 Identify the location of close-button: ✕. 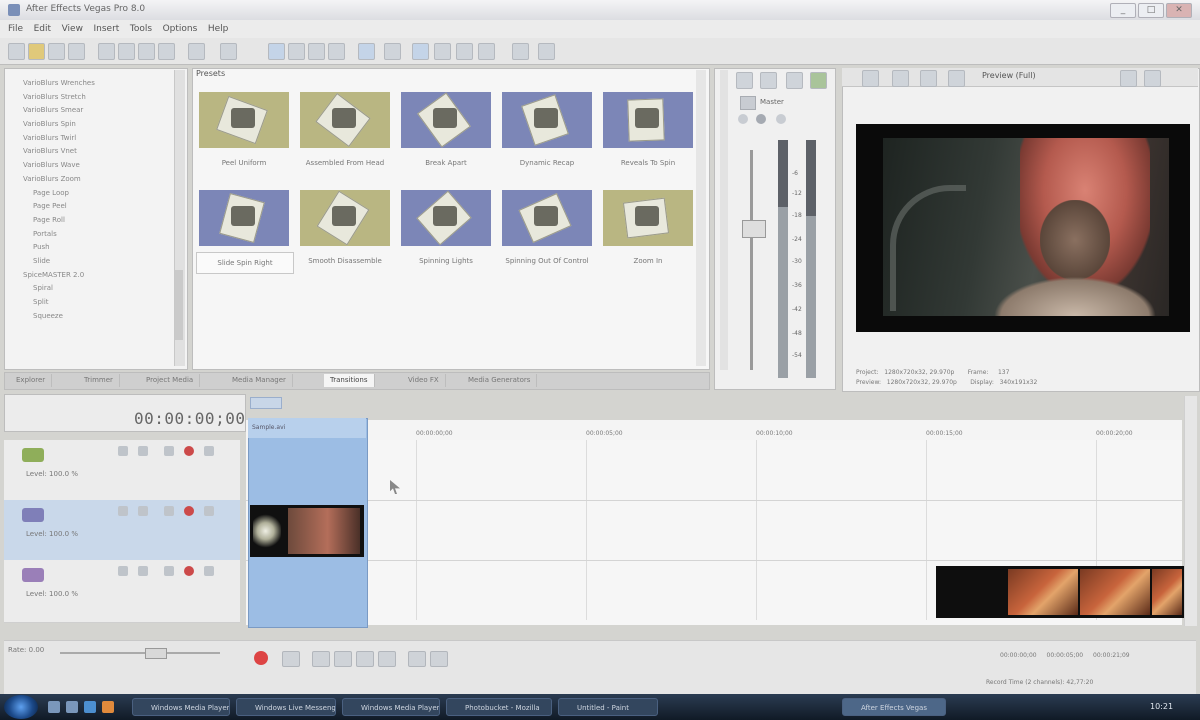
(1179, 10).